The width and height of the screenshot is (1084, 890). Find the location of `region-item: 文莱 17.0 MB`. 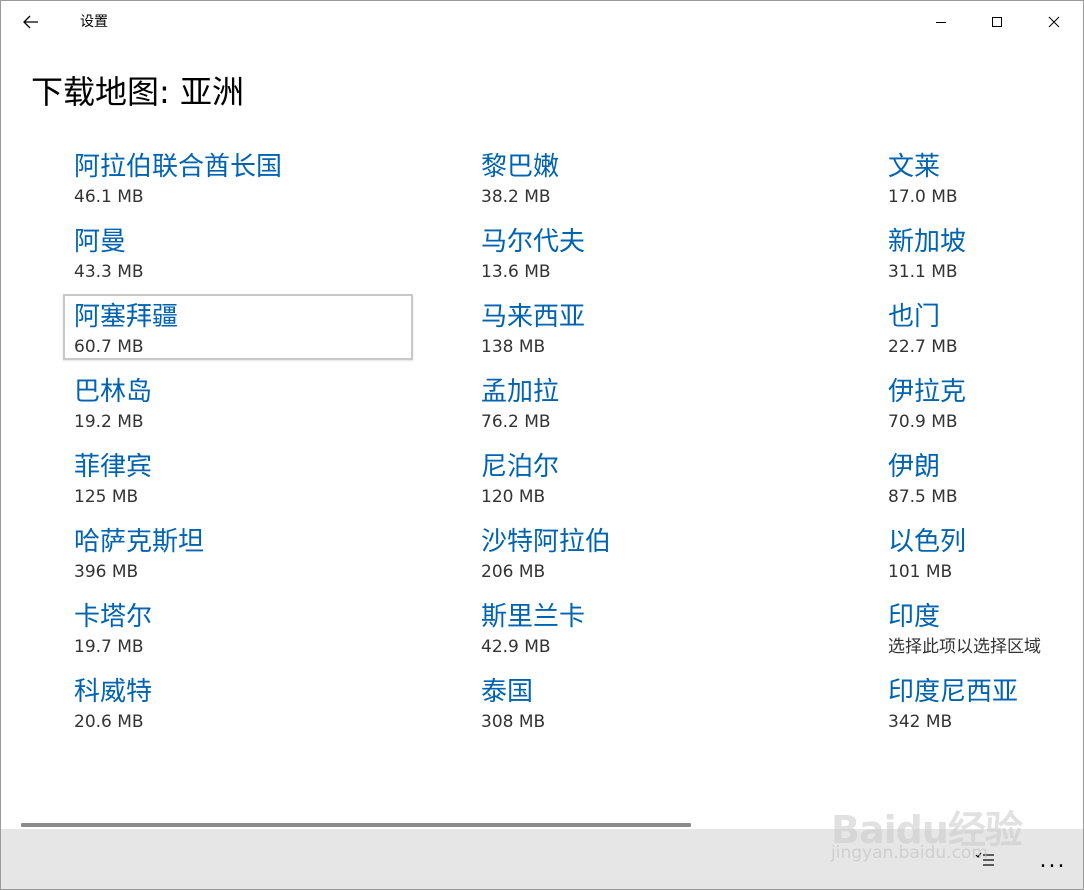

region-item: 文莱 17.0 MB is located at coordinates (974, 177).